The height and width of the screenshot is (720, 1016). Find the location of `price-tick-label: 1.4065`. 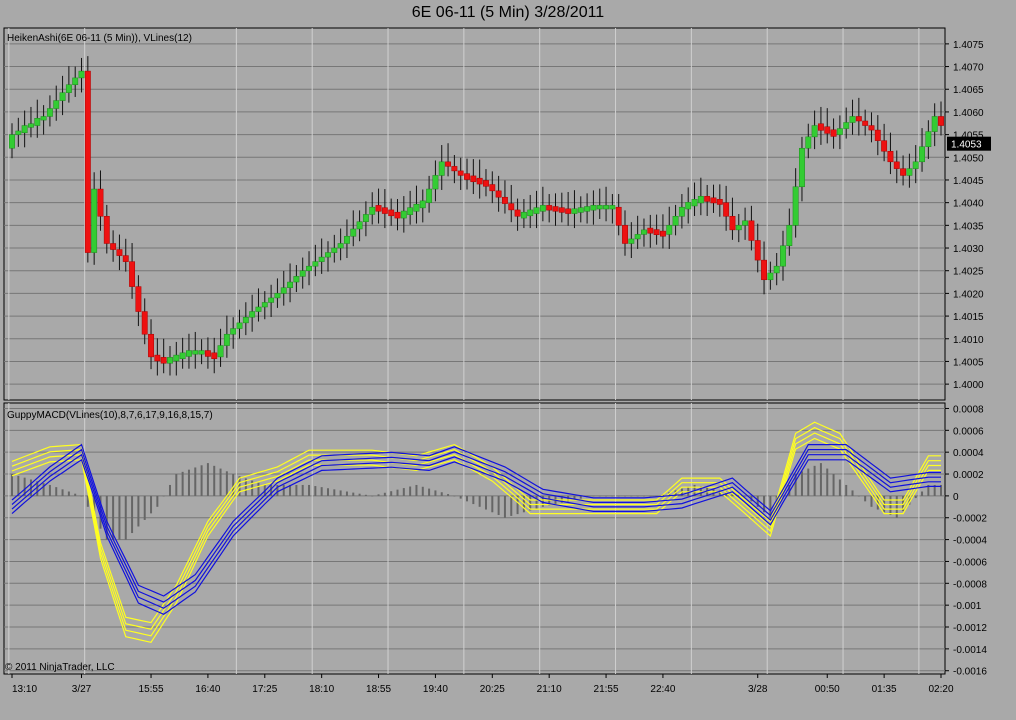

price-tick-label: 1.4065 is located at coordinates (968, 90).